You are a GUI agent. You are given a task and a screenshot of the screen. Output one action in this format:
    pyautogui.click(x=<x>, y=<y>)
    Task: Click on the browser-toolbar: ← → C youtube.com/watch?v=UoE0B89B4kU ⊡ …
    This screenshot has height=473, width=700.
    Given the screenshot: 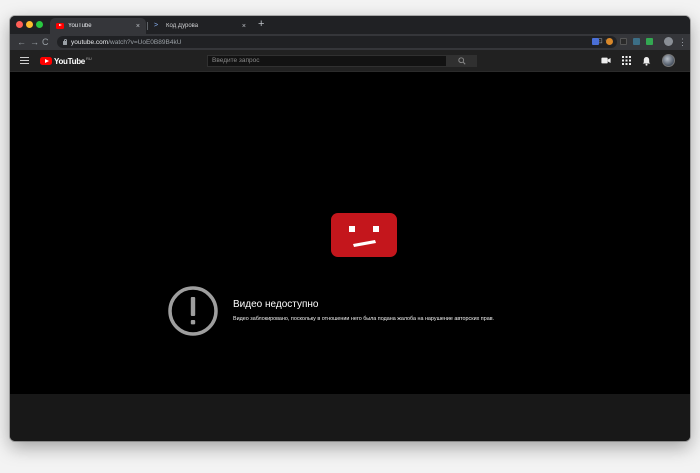 What is the action you would take?
    pyautogui.click(x=350, y=42)
    